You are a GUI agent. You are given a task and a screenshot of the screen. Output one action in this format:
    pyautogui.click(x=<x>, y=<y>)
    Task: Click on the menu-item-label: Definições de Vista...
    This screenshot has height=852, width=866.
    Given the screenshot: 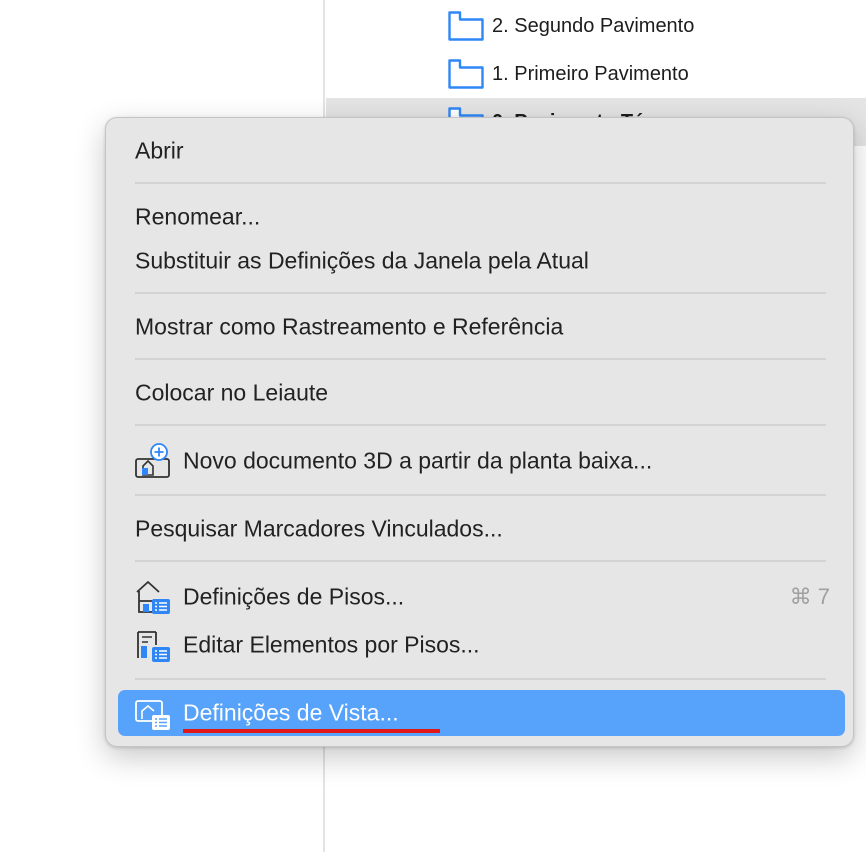 What is the action you would take?
    pyautogui.click(x=291, y=712)
    